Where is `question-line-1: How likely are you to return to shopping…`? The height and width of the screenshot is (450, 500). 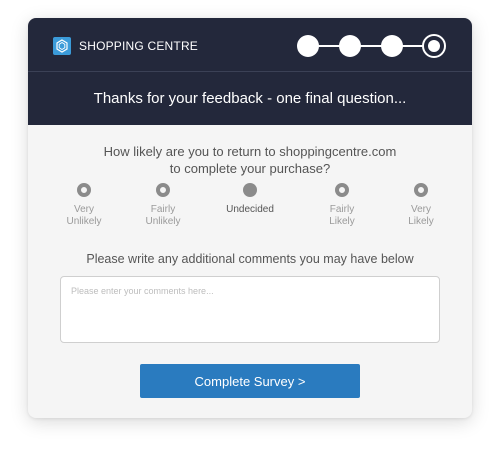
question-line-1: How likely are you to return to shopping… is located at coordinates (250, 151).